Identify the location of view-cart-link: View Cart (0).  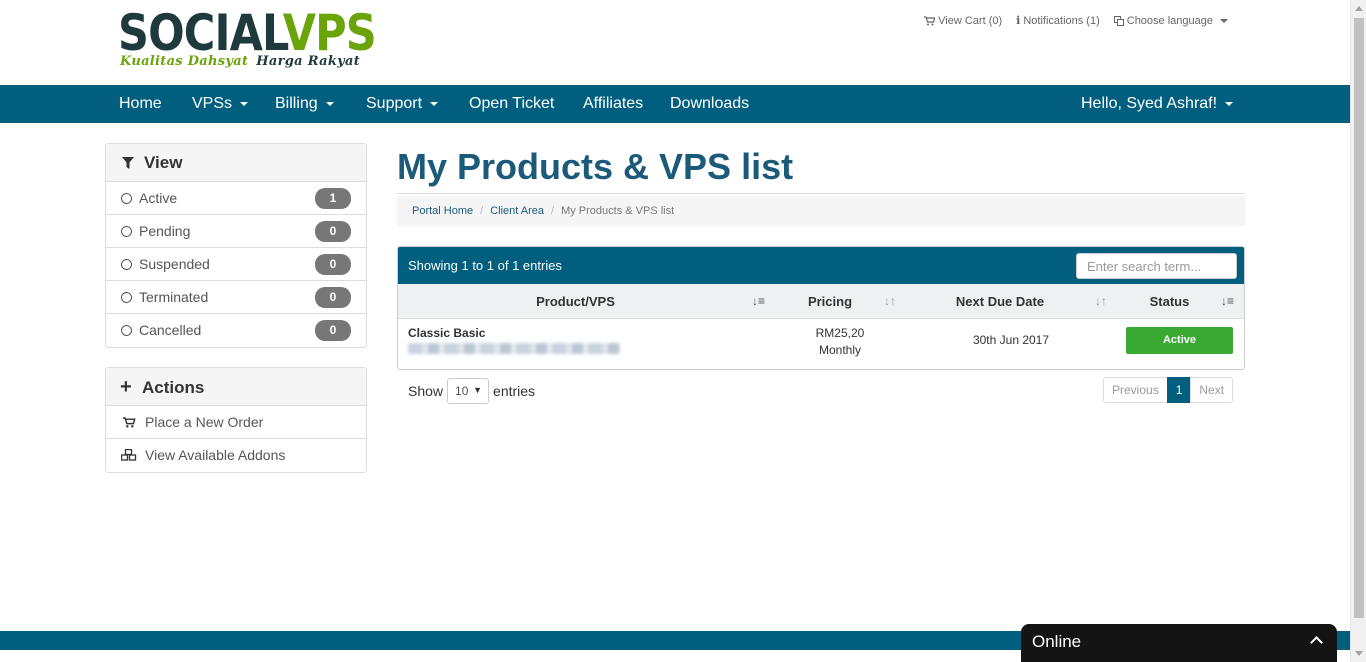
(963, 20).